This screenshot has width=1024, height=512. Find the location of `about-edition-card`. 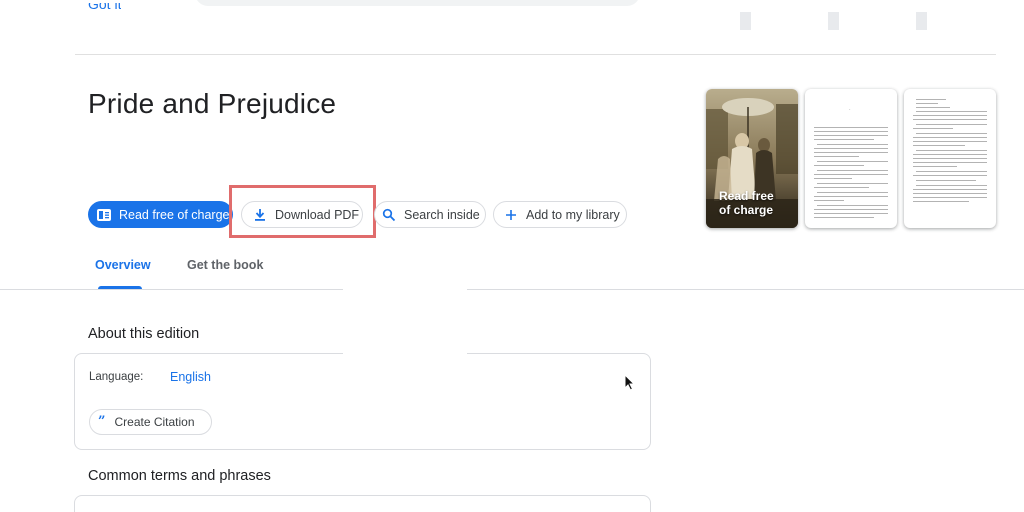

about-edition-card is located at coordinates (362, 401).